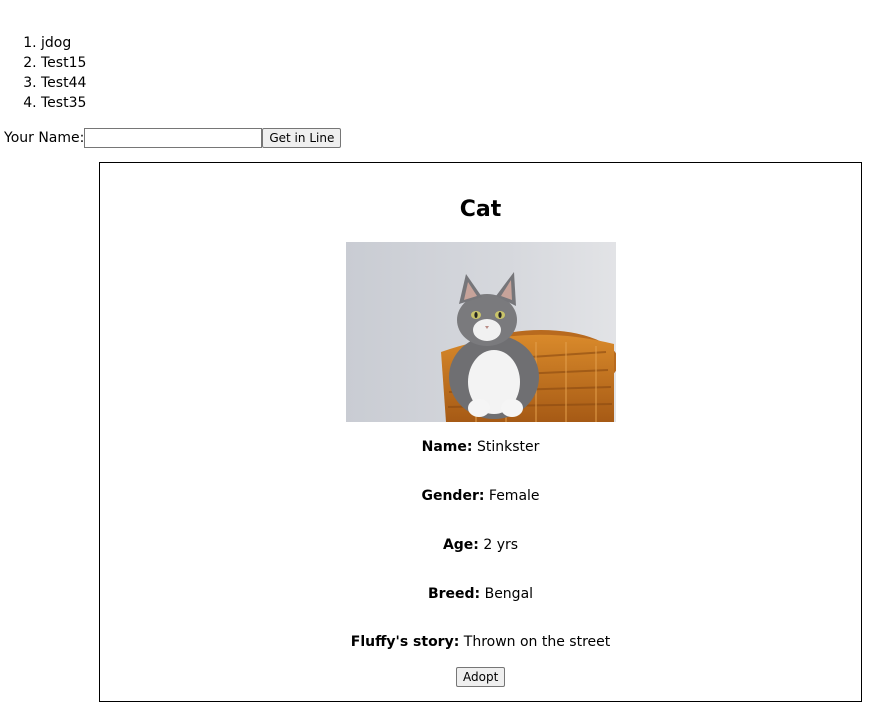 This screenshot has width=877, height=712. What do you see at coordinates (514, 496) in the screenshot?
I see `pet-gender-value: Female` at bounding box center [514, 496].